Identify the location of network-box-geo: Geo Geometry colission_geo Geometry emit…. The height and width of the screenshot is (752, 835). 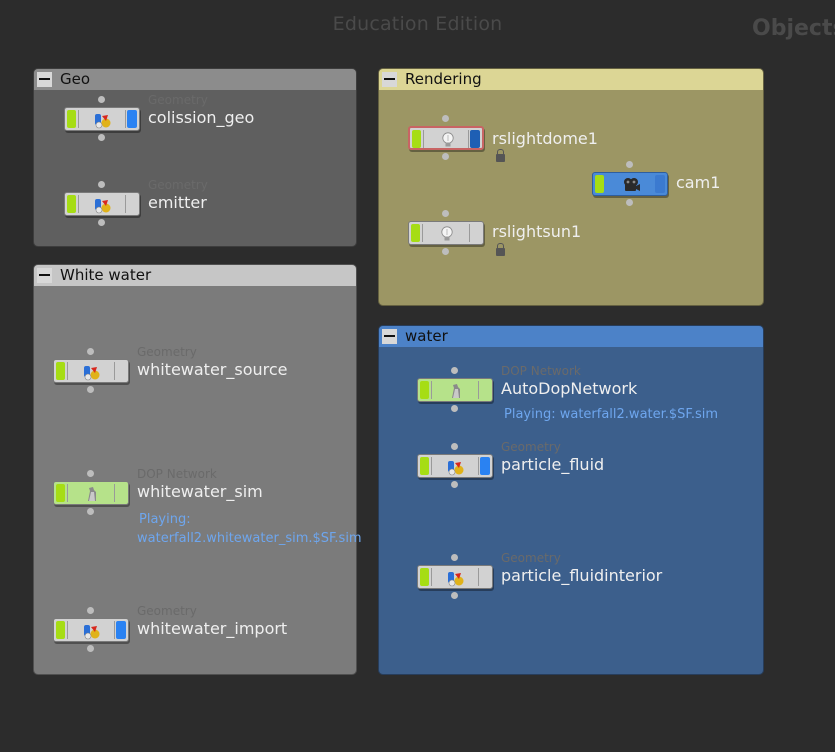
(195, 157).